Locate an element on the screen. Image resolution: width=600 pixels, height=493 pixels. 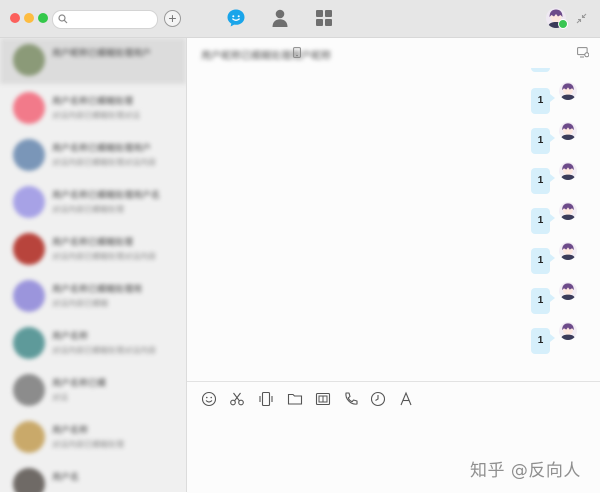
emoji-icon is located at coordinates (209, 399).